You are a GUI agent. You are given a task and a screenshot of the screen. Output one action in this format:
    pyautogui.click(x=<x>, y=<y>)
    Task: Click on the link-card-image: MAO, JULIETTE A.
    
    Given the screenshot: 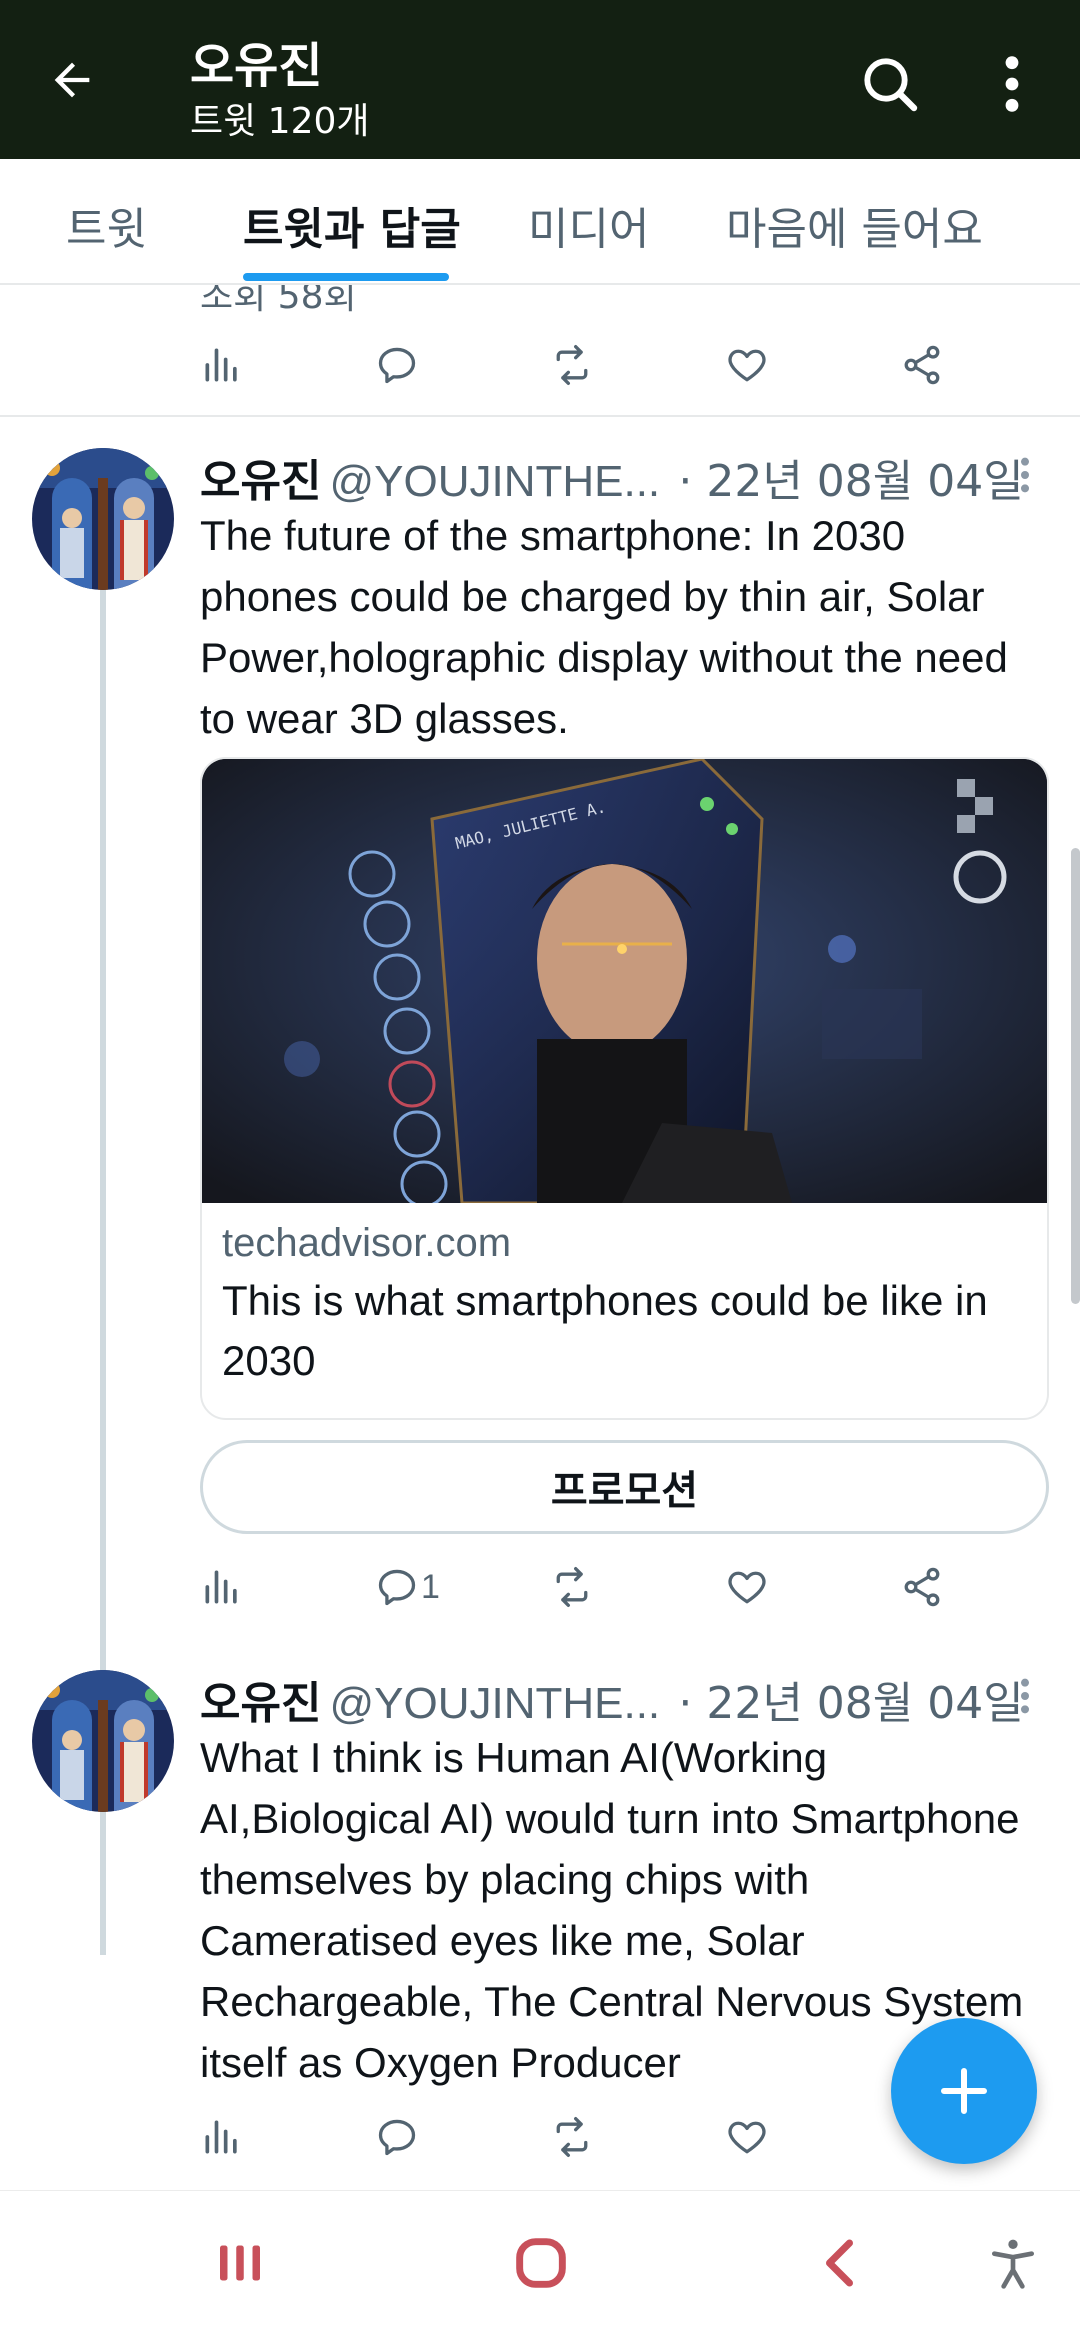 What is the action you would take?
    pyautogui.click(x=624, y=981)
    